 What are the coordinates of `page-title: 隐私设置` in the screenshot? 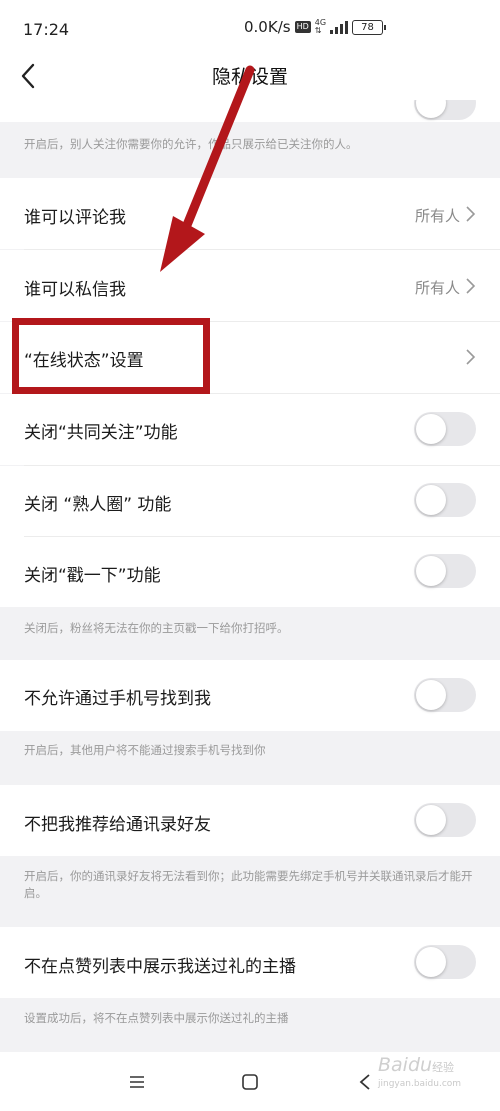 It's located at (249, 77).